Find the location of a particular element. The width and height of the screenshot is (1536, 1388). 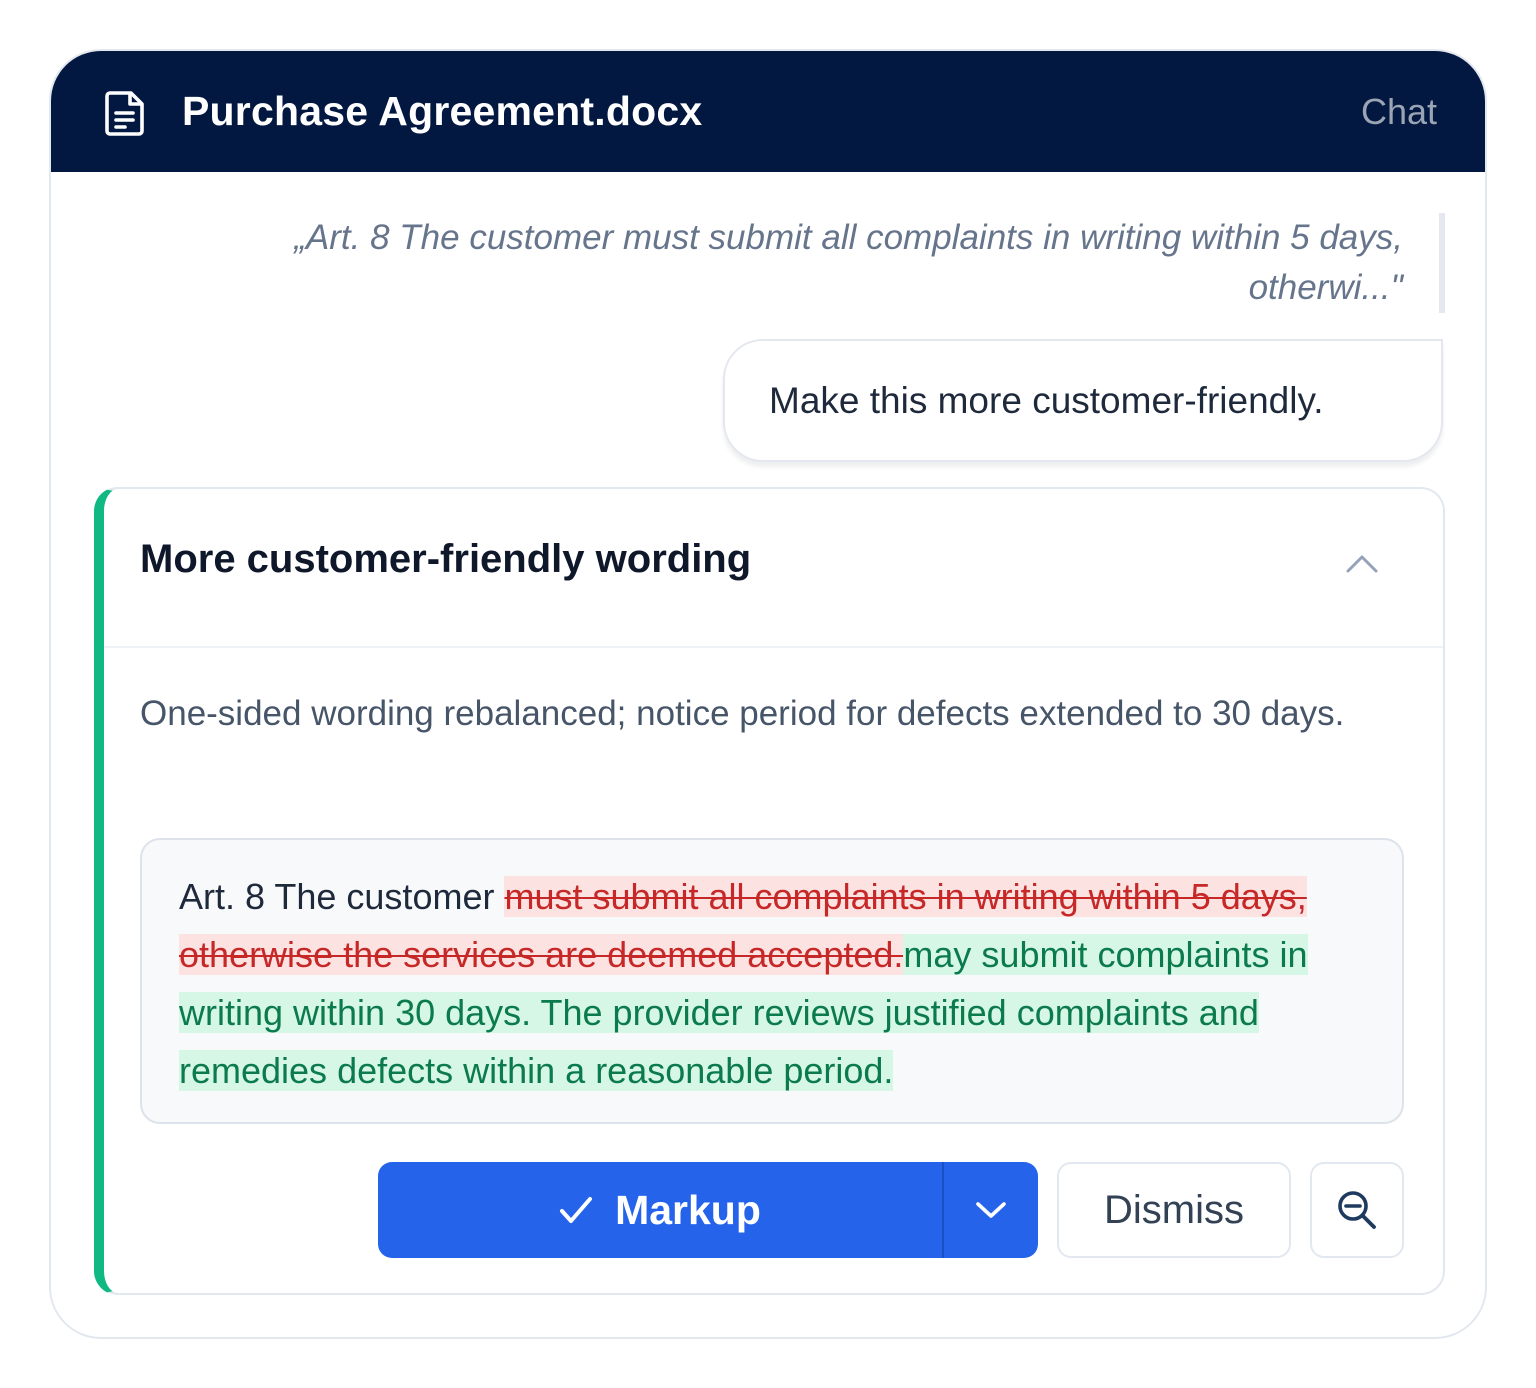

chevron-down-icon is located at coordinates (991, 1210).